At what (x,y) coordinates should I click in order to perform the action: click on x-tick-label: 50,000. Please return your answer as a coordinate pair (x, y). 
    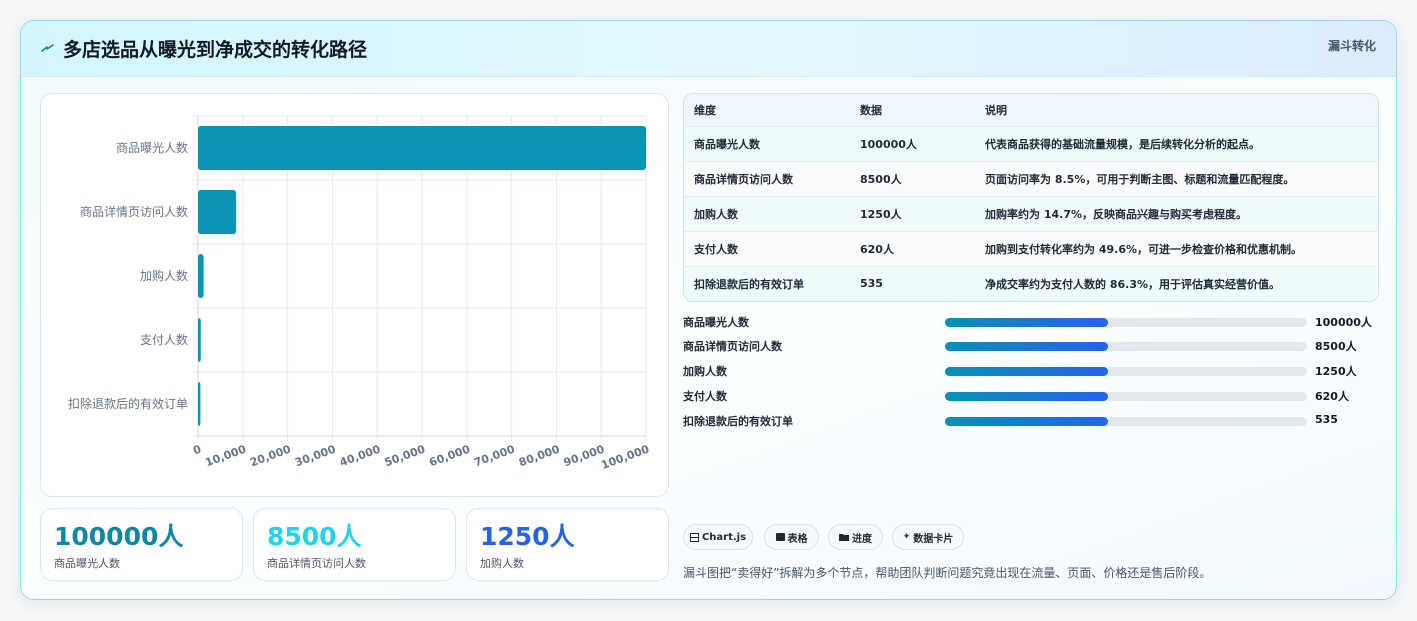
    Looking at the image, I should click on (405, 455).